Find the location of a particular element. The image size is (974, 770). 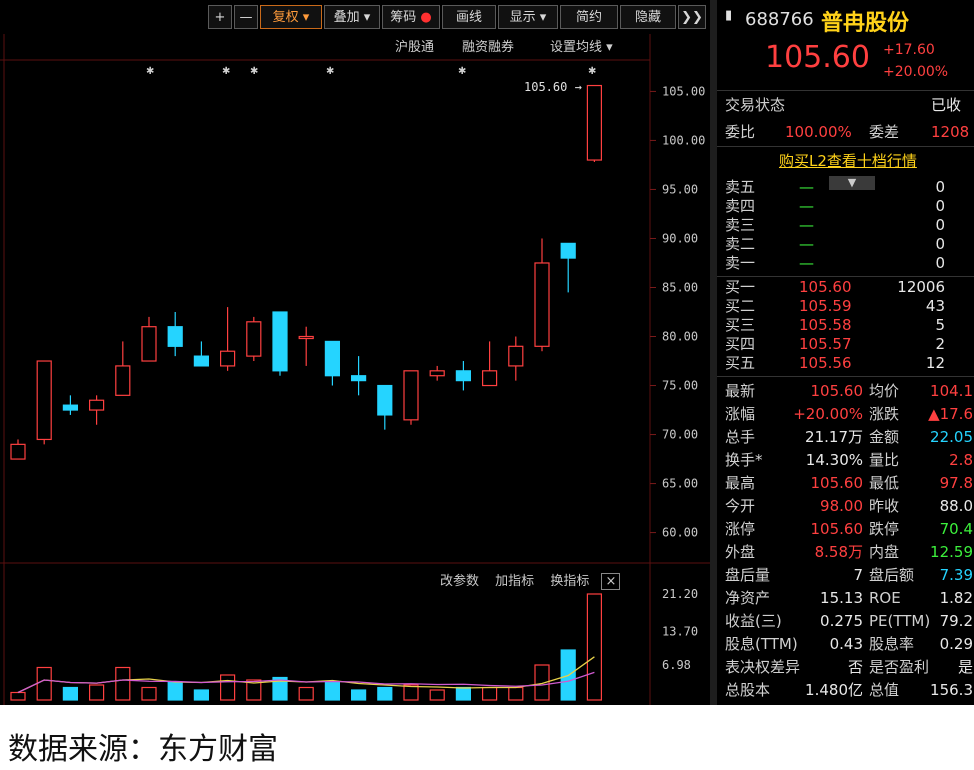

y-tick-label: 65.00 is located at coordinates (680, 484).